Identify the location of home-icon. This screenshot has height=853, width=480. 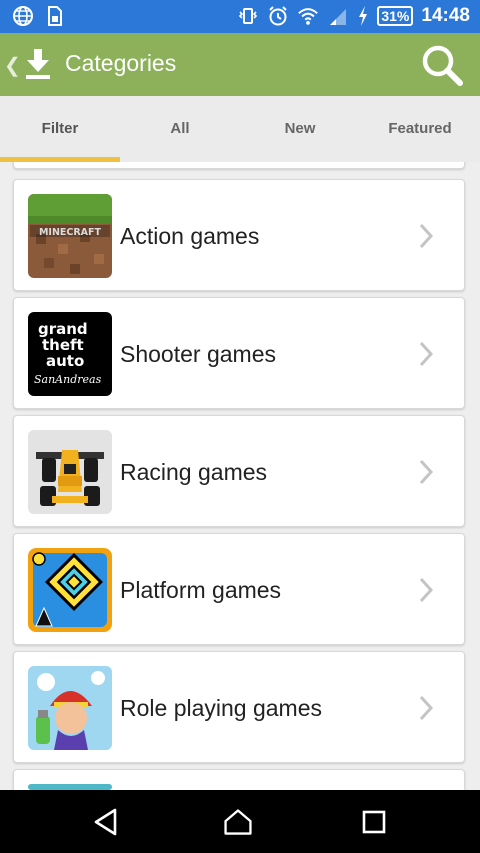
(238, 822).